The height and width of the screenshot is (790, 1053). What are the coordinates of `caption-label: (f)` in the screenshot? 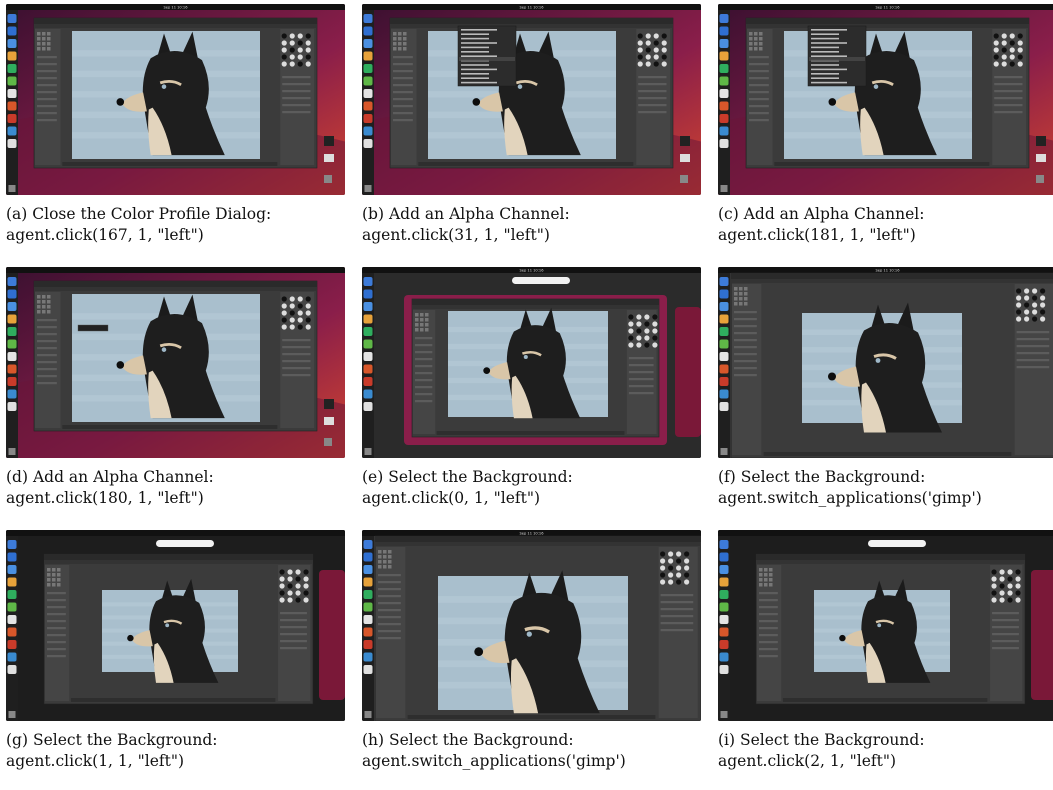 It's located at (727, 477).